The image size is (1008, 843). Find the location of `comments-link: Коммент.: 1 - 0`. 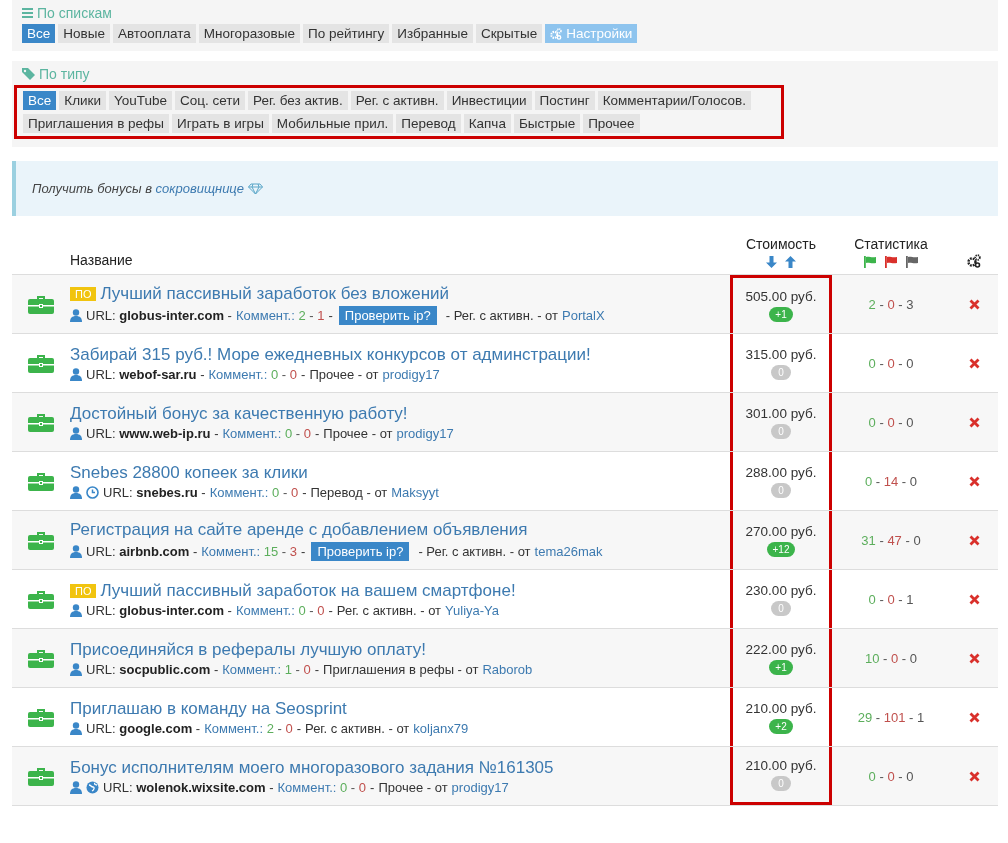

comments-link: Коммент.: 1 - 0 is located at coordinates (266, 669).